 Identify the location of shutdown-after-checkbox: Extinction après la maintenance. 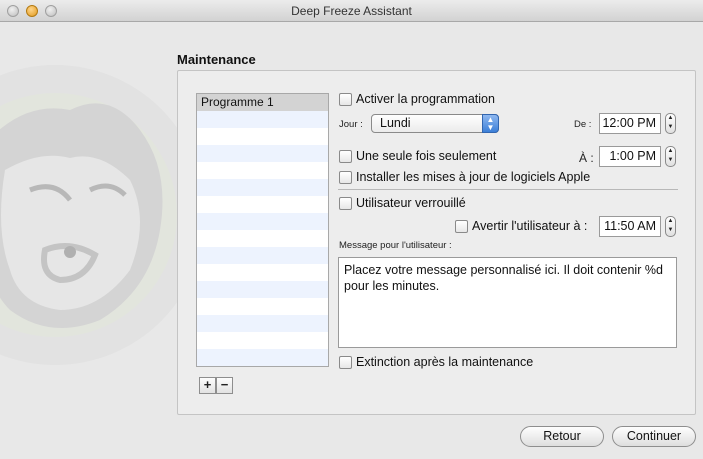
(436, 362).